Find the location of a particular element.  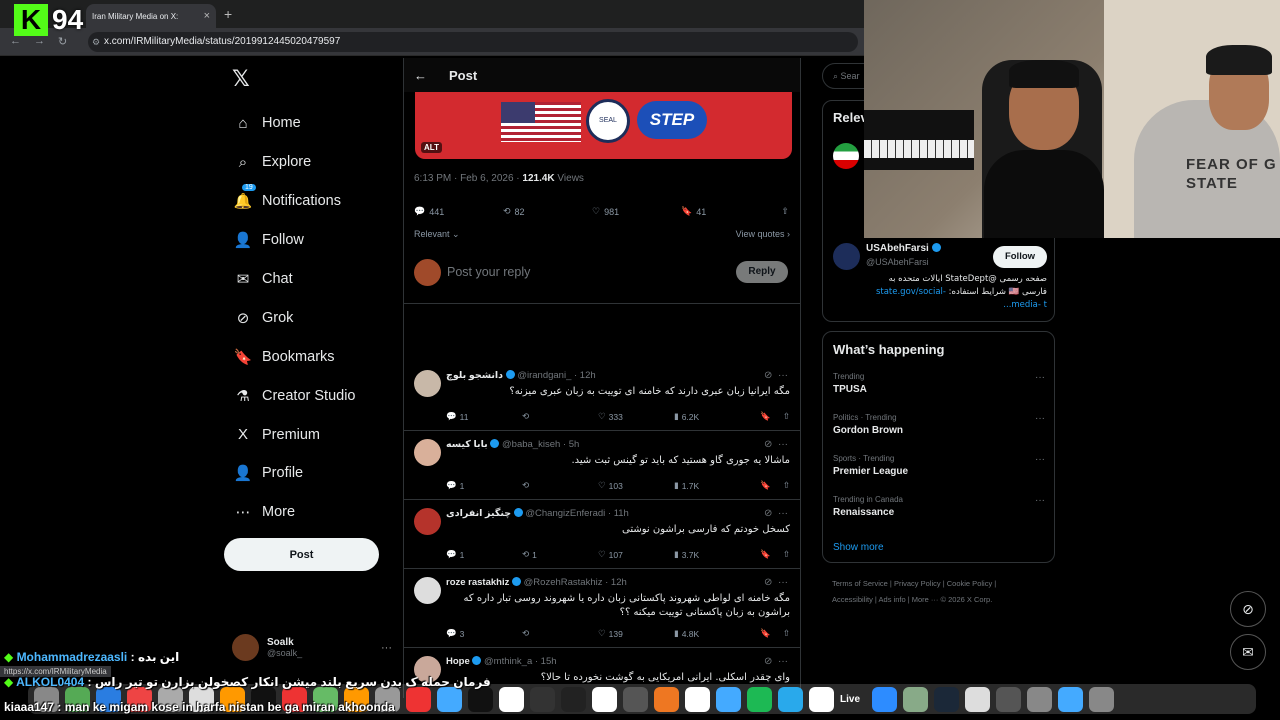

nav-home: ⌂ Home is located at coordinates (294, 123).